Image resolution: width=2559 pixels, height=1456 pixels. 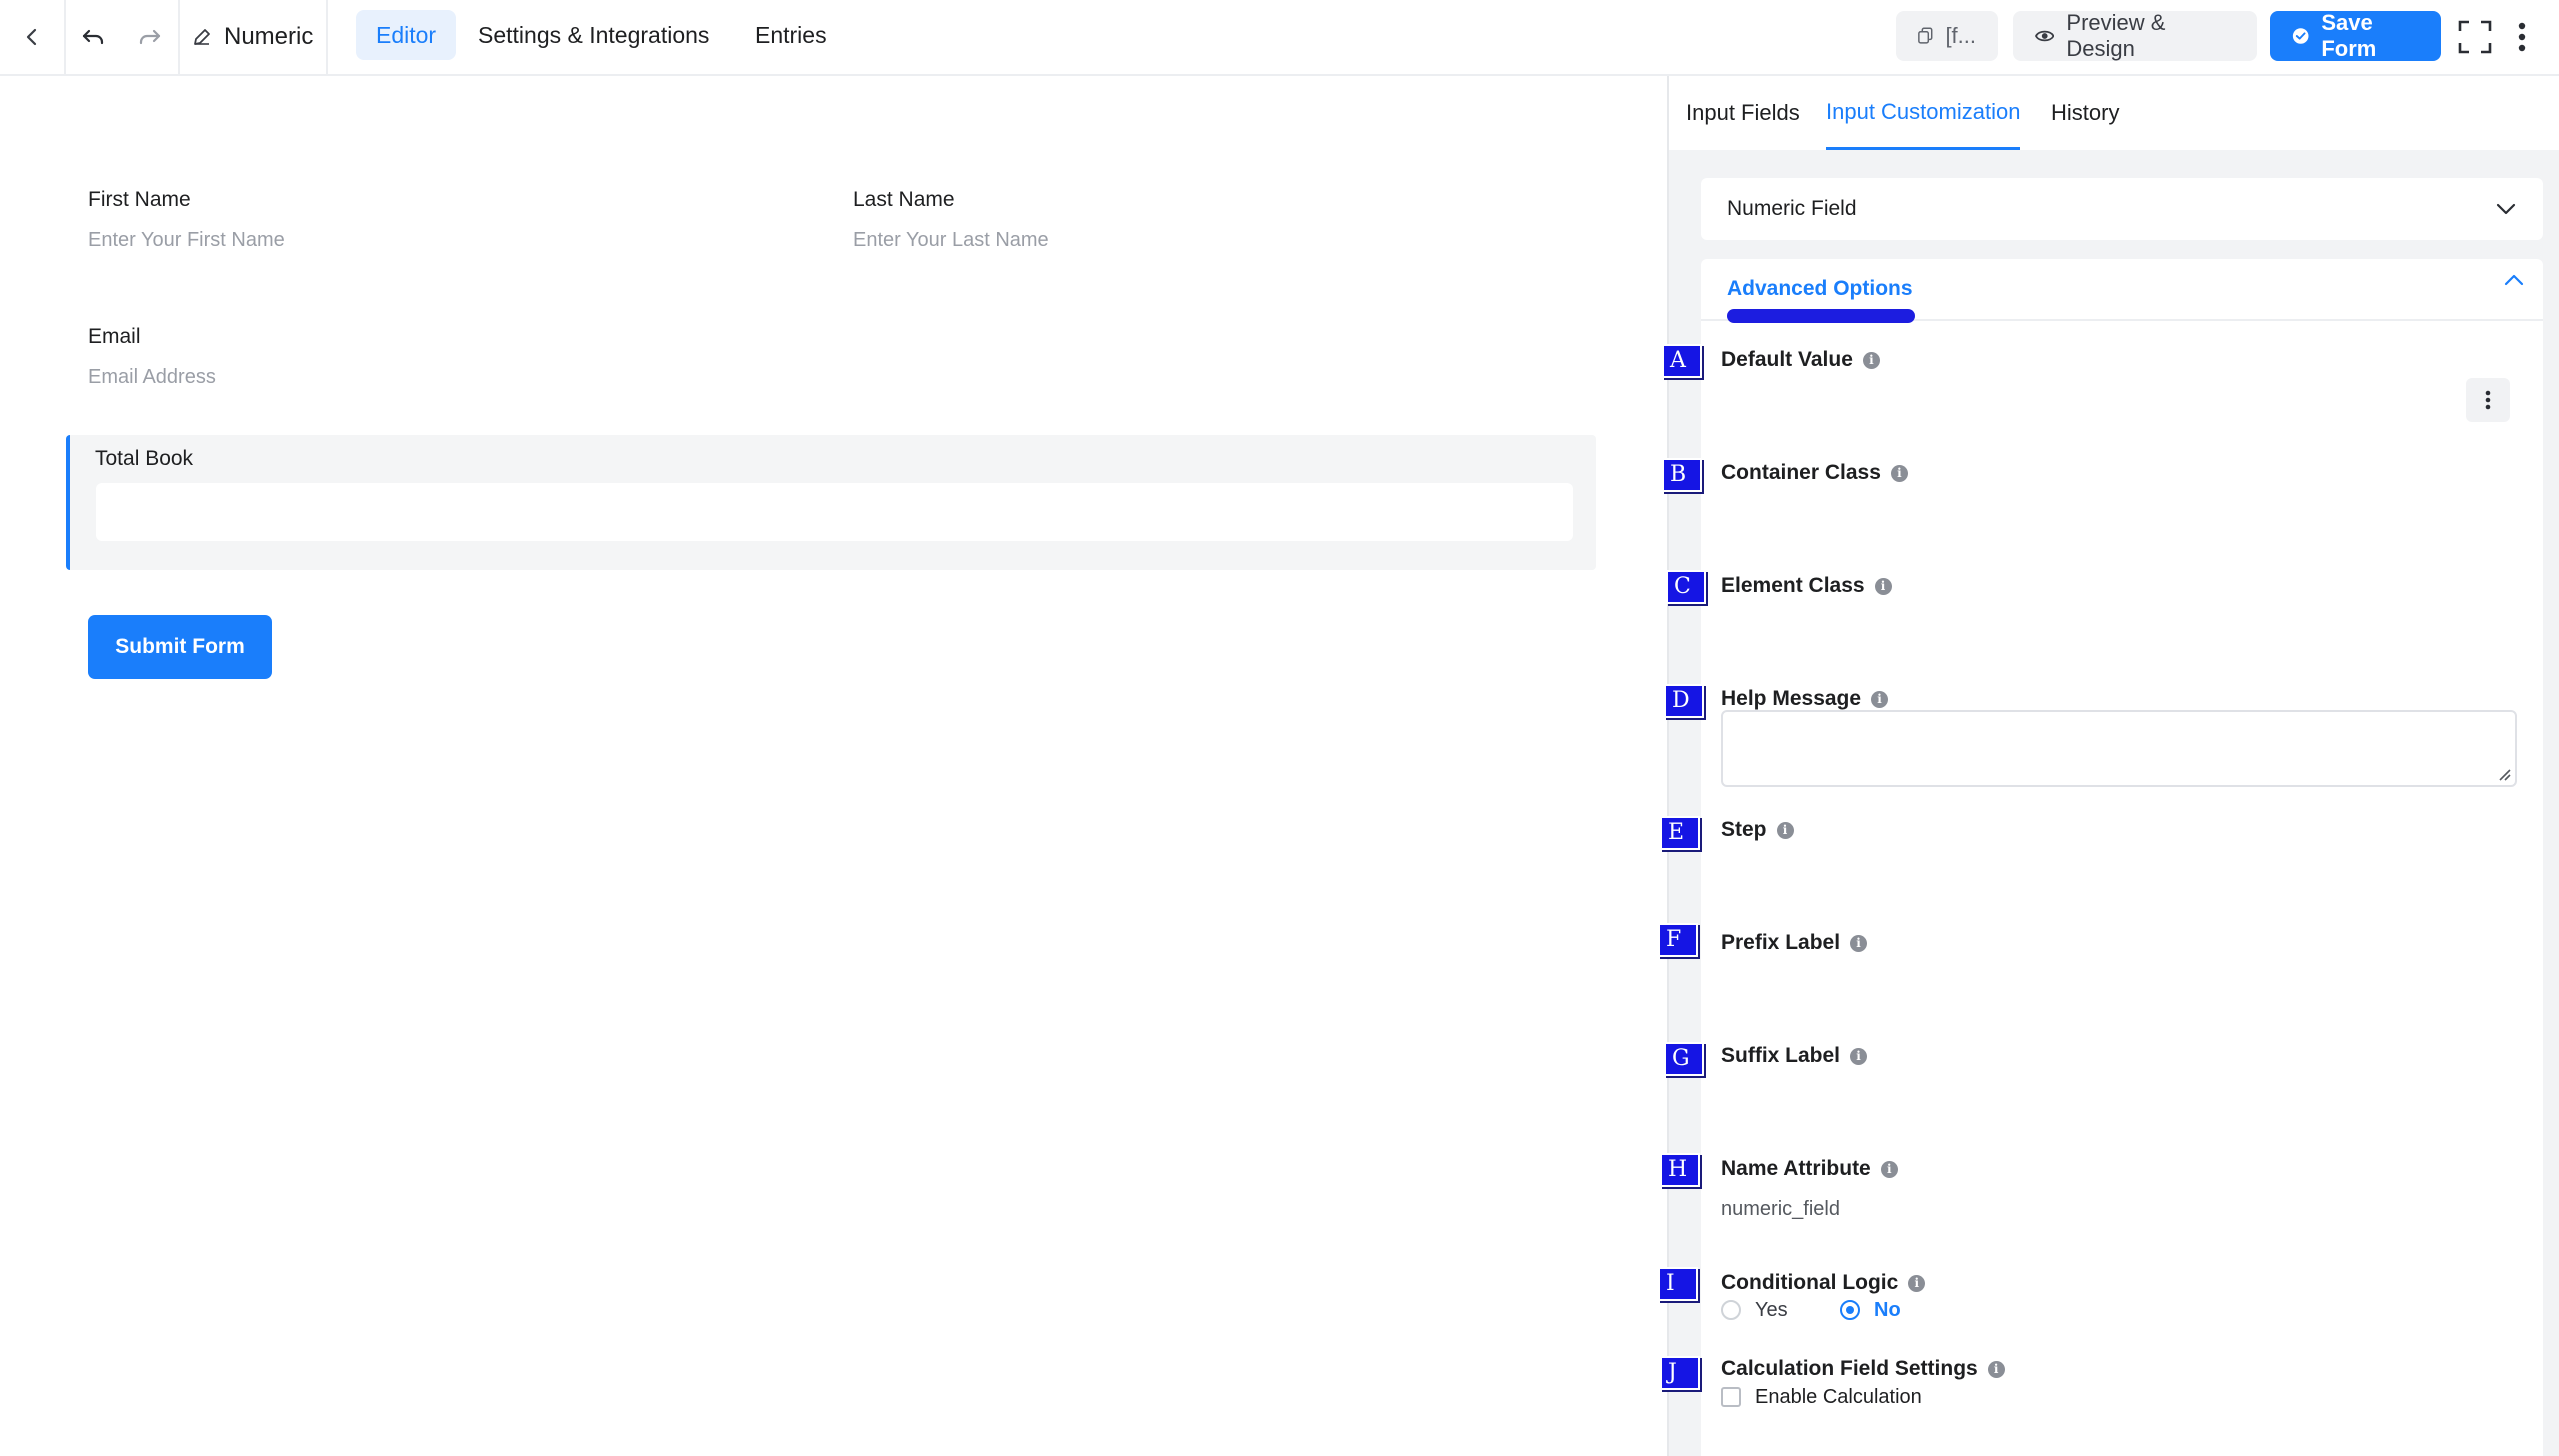 I want to click on fullscreen-button, so click(x=2475, y=37).